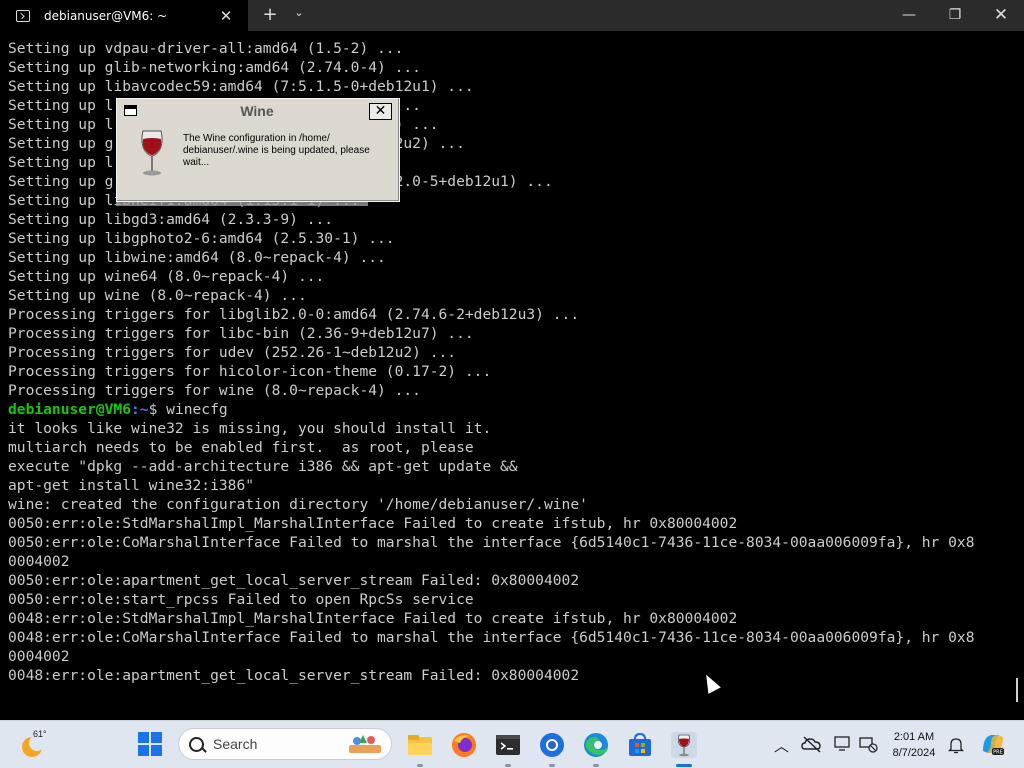 The image size is (1024, 768). What do you see at coordinates (955, 15) in the screenshot?
I see `maximize-button: ❐` at bounding box center [955, 15].